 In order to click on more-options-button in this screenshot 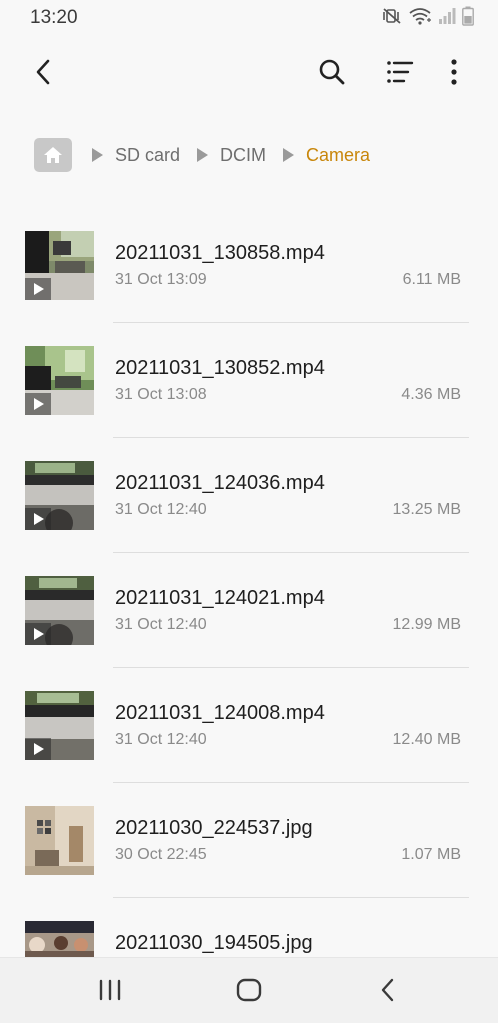, I will do `click(454, 72)`.